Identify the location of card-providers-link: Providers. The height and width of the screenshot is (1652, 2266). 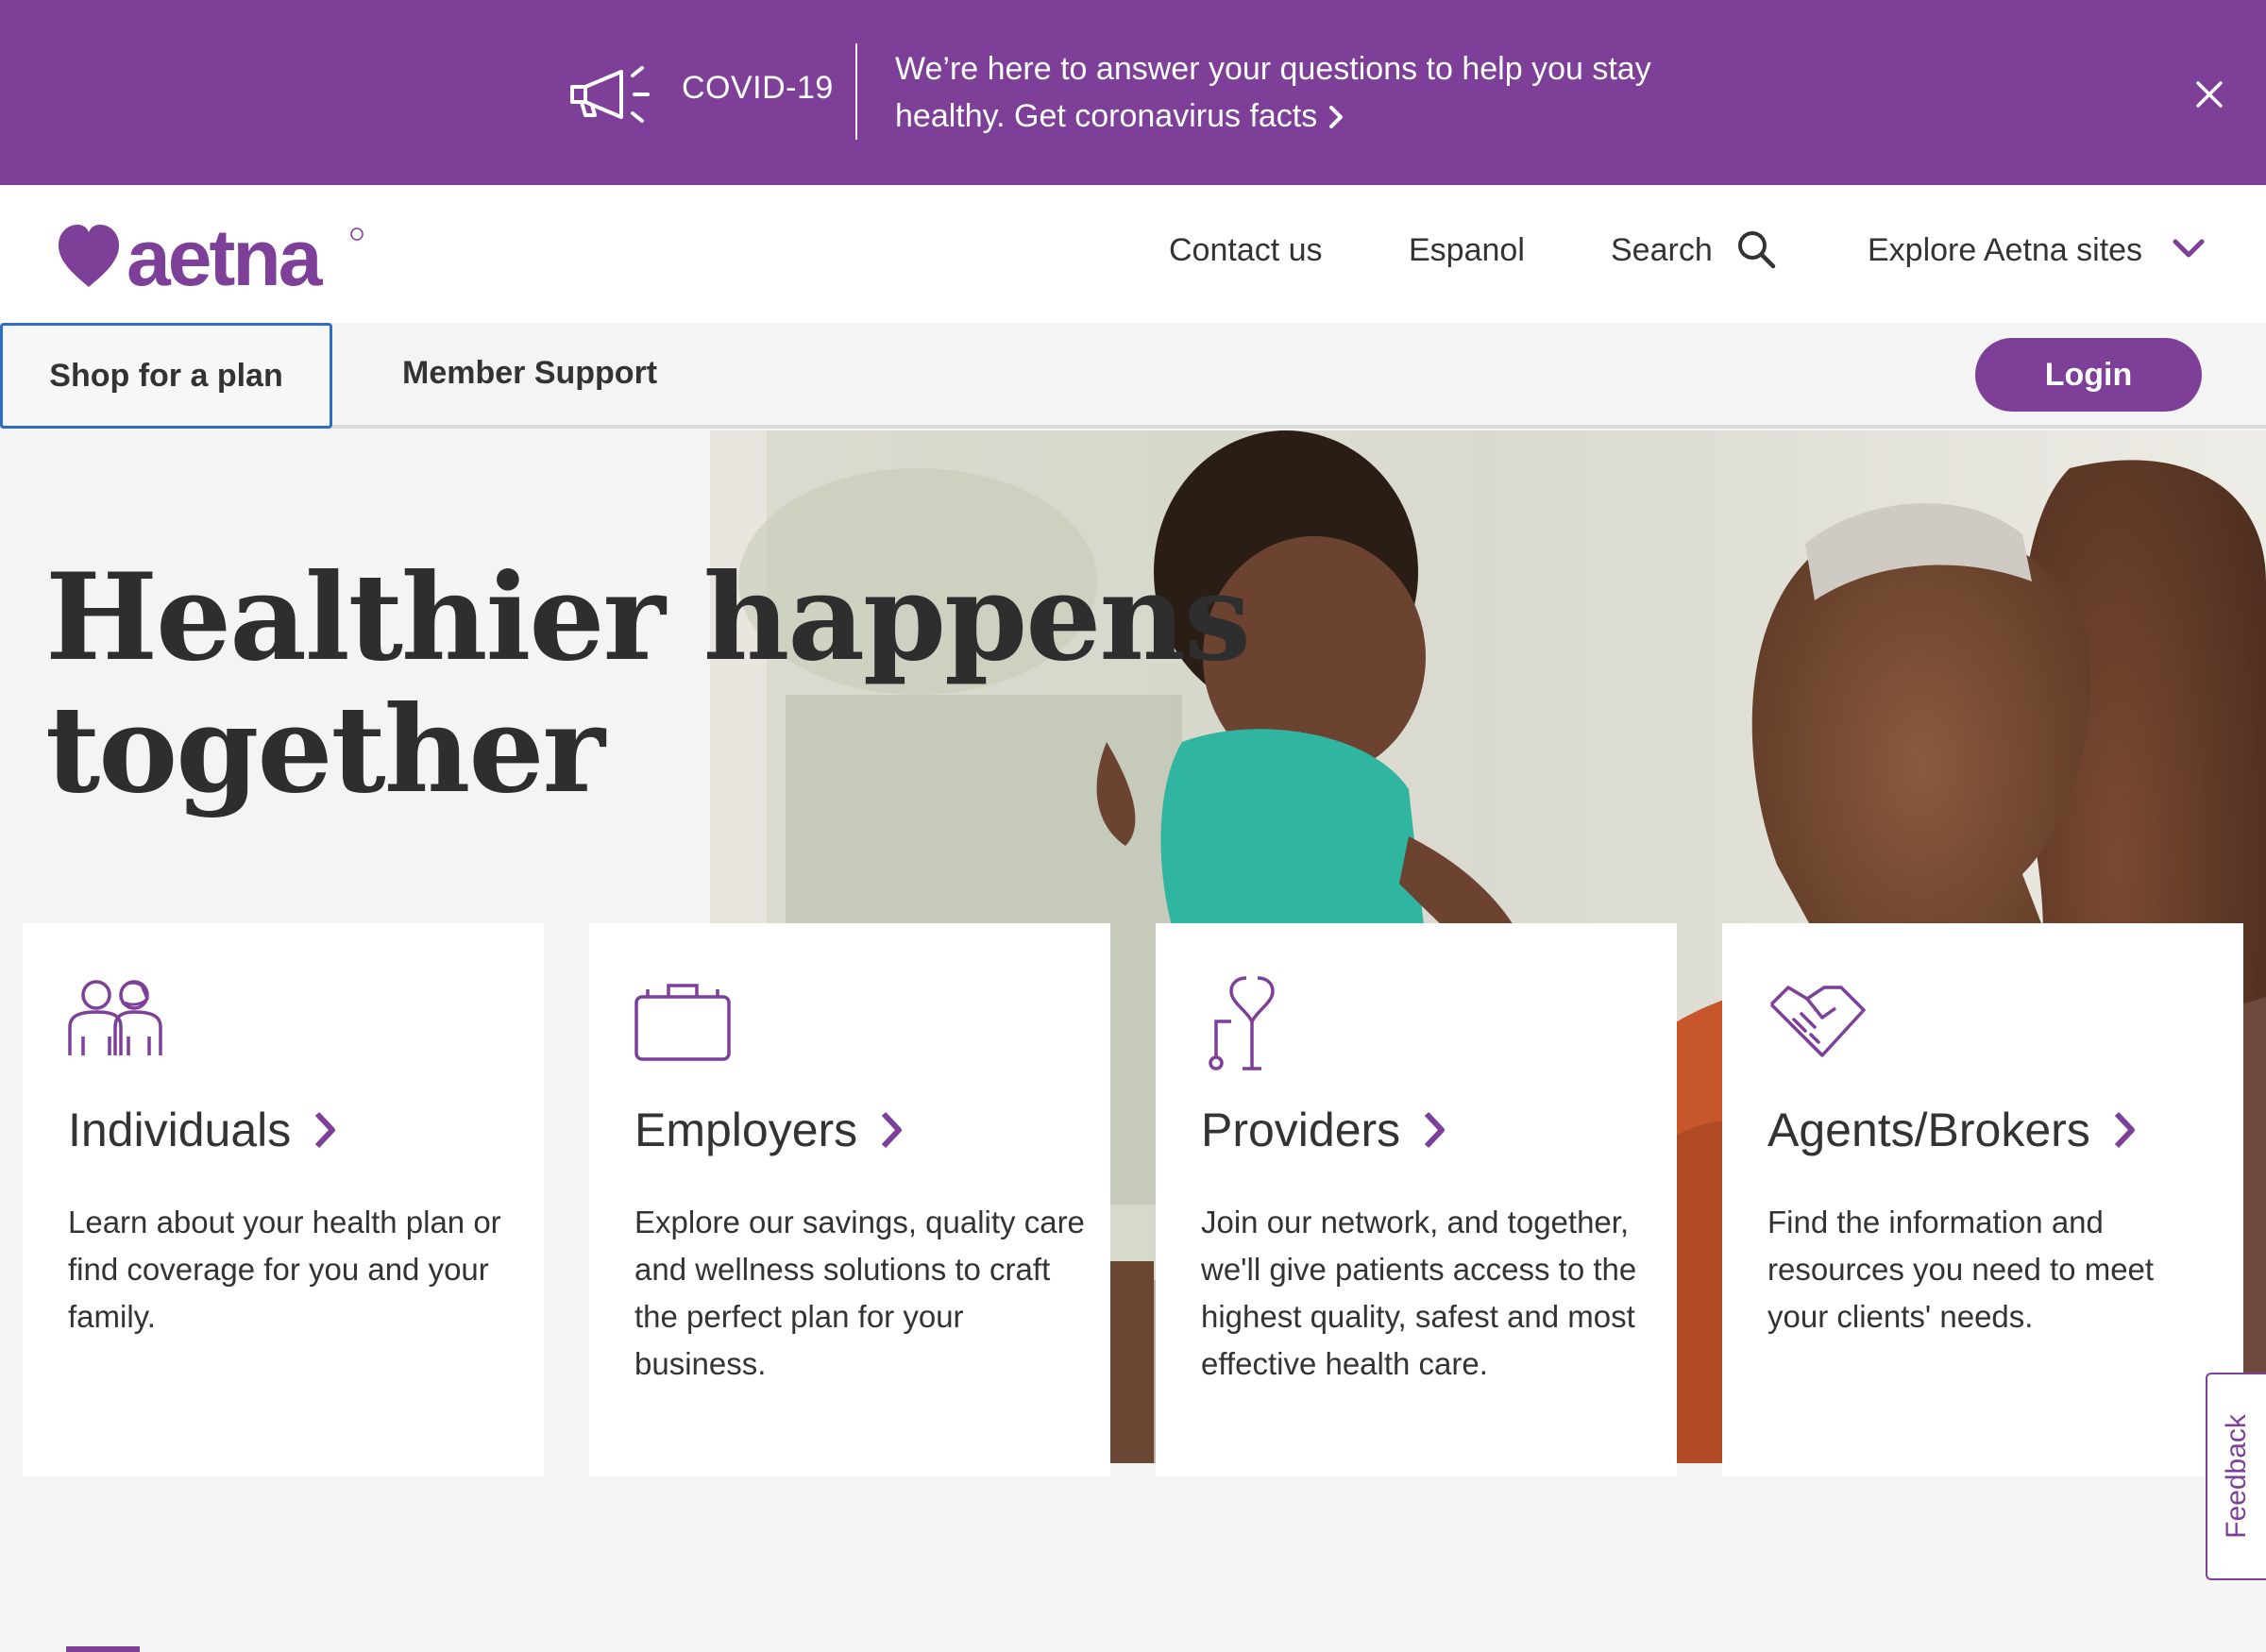
(1324, 1130).